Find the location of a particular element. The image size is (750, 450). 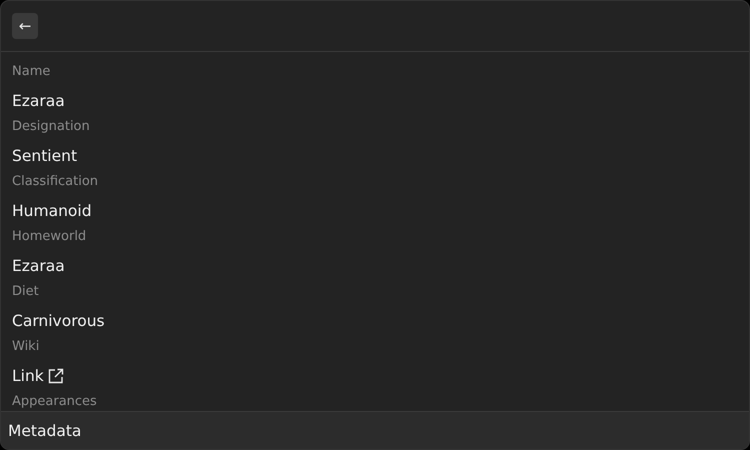

wiki-link: Link is located at coordinates (38, 376).